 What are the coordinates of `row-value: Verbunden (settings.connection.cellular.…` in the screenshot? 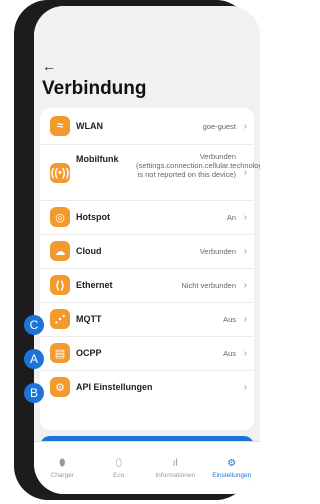 It's located at (198, 165).